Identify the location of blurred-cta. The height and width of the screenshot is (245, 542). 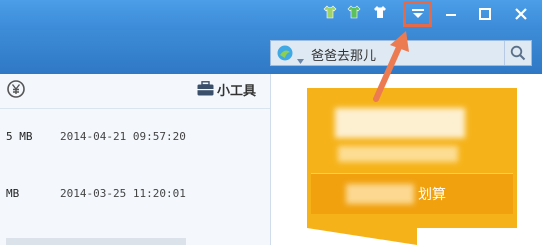
(380, 194).